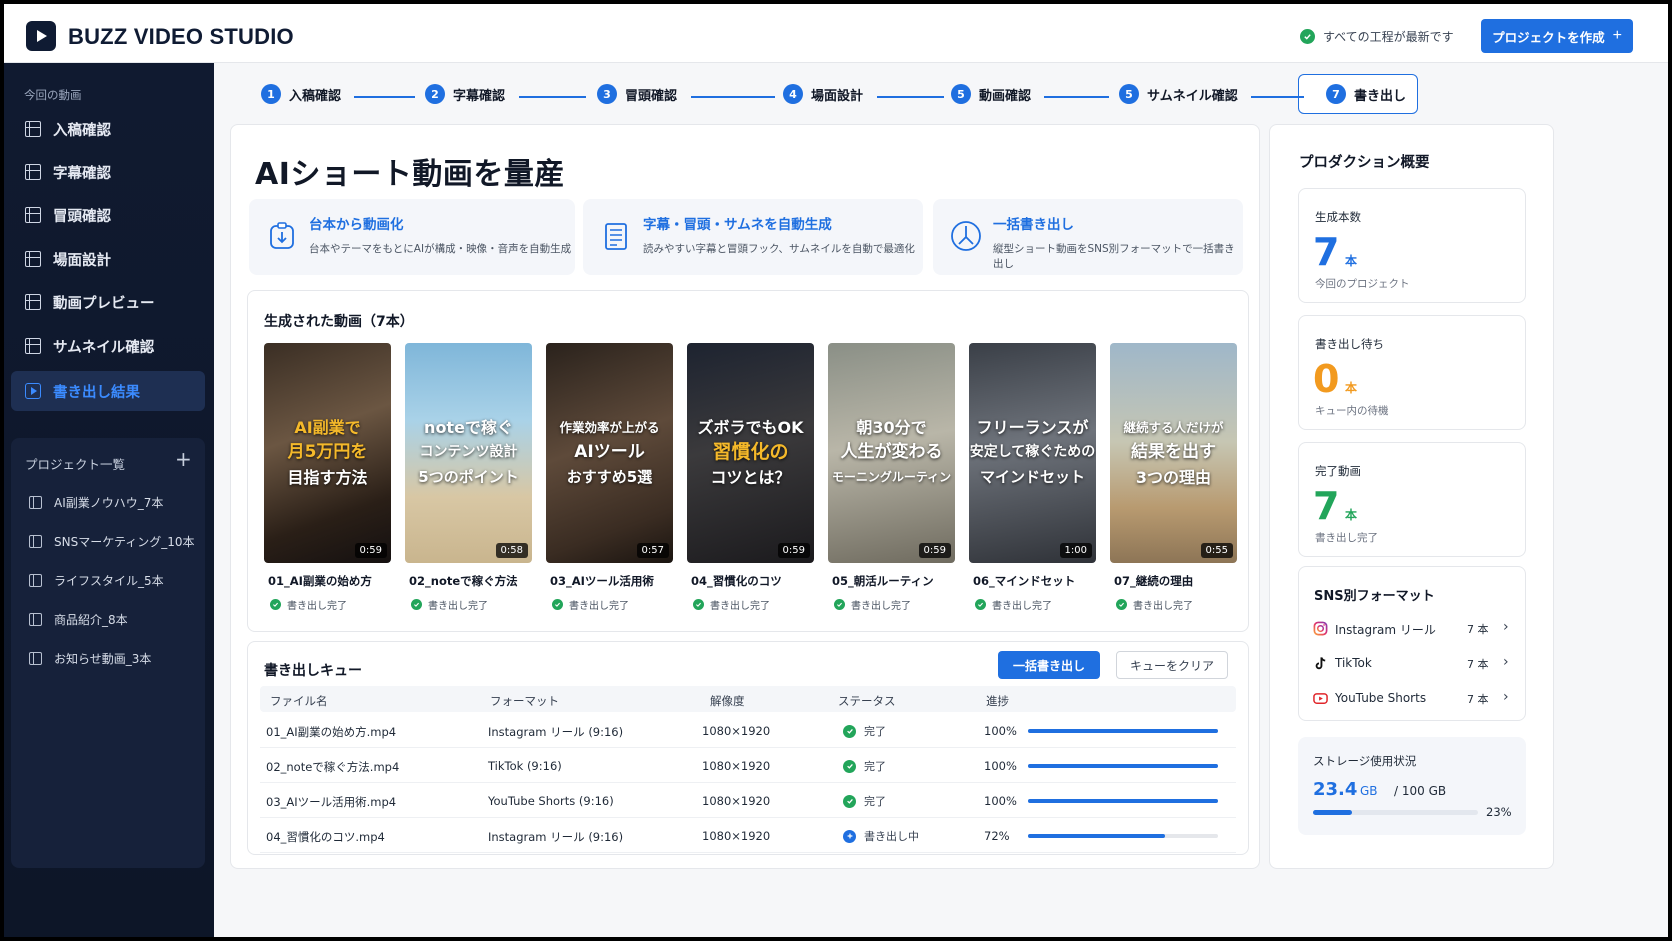 This screenshot has height=941, width=1672. Describe the element at coordinates (1336, 94) in the screenshot. I see `step-number: 7` at that location.